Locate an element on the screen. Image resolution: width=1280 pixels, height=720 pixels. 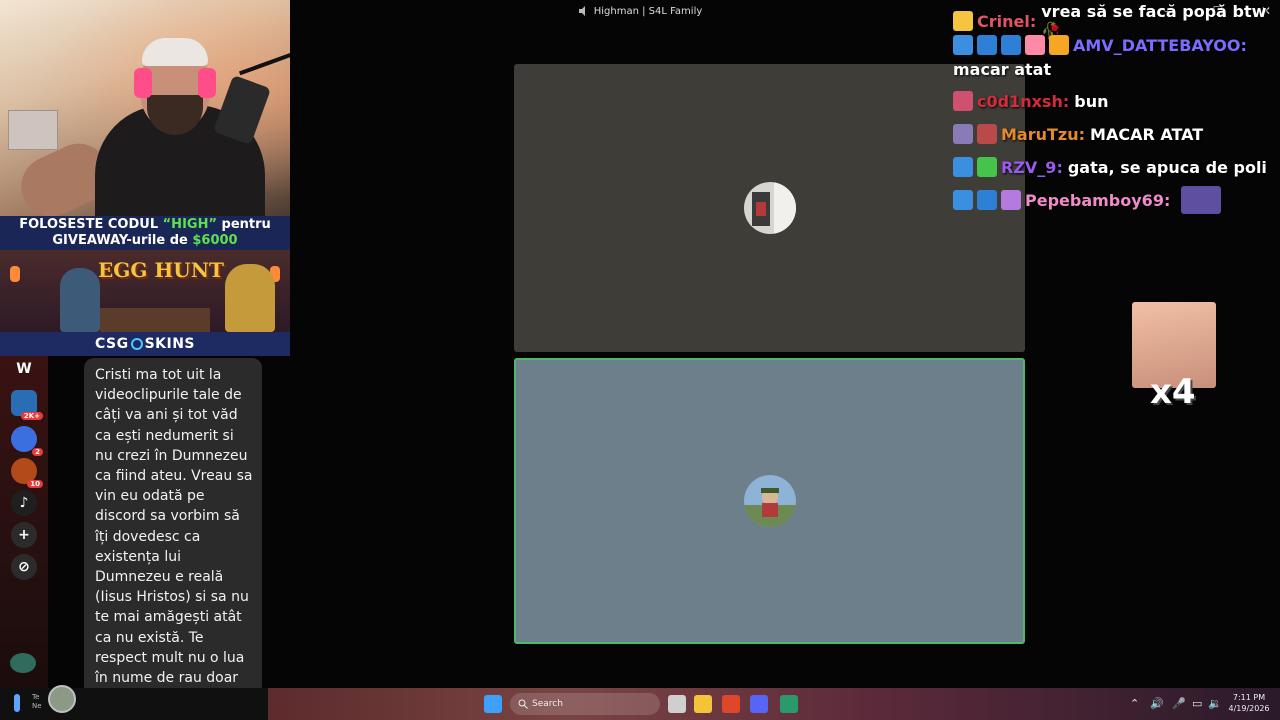
taskbar is located at coordinates (774, 704).